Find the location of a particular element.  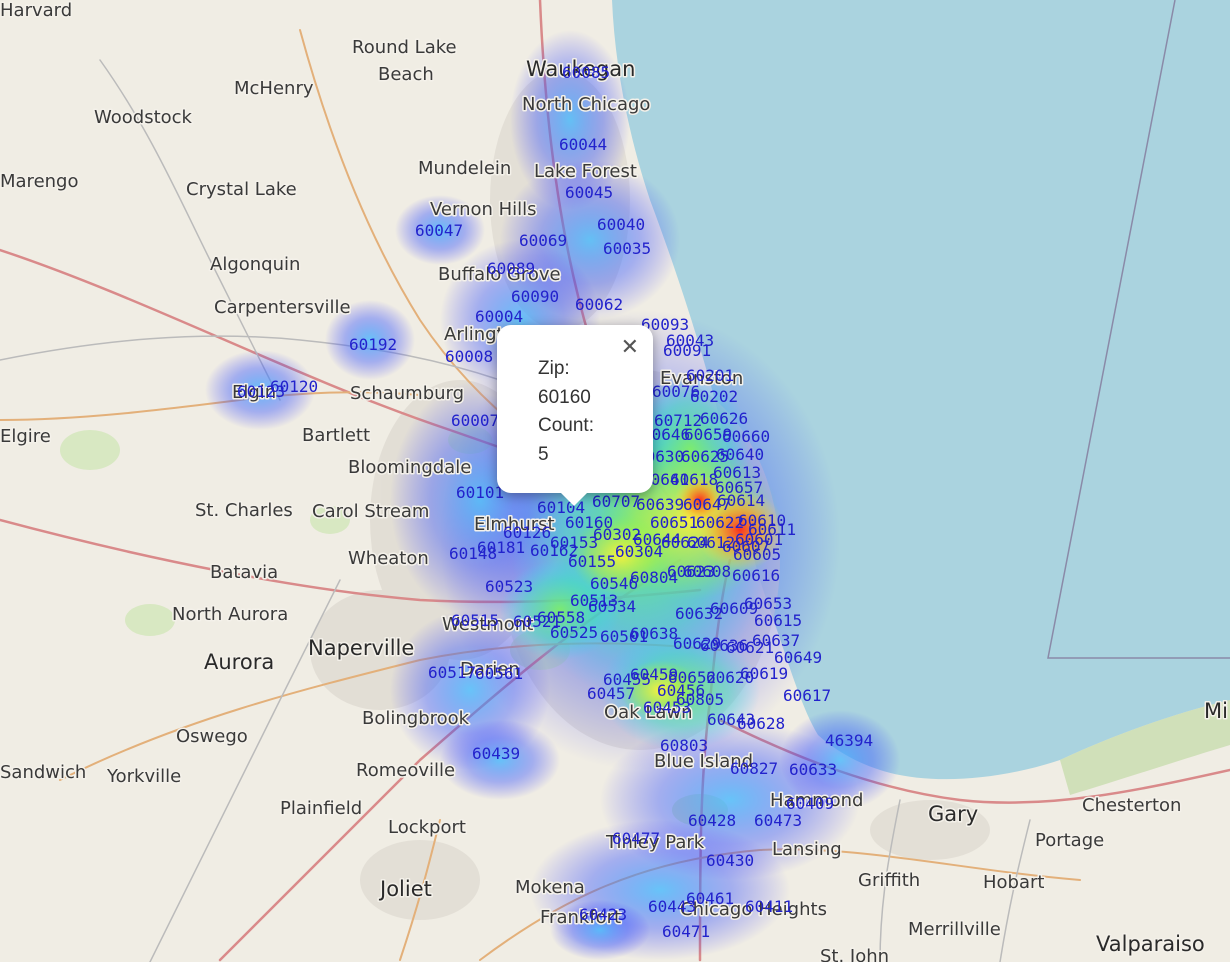

zip-marker-label: 60044 is located at coordinates (583, 144).